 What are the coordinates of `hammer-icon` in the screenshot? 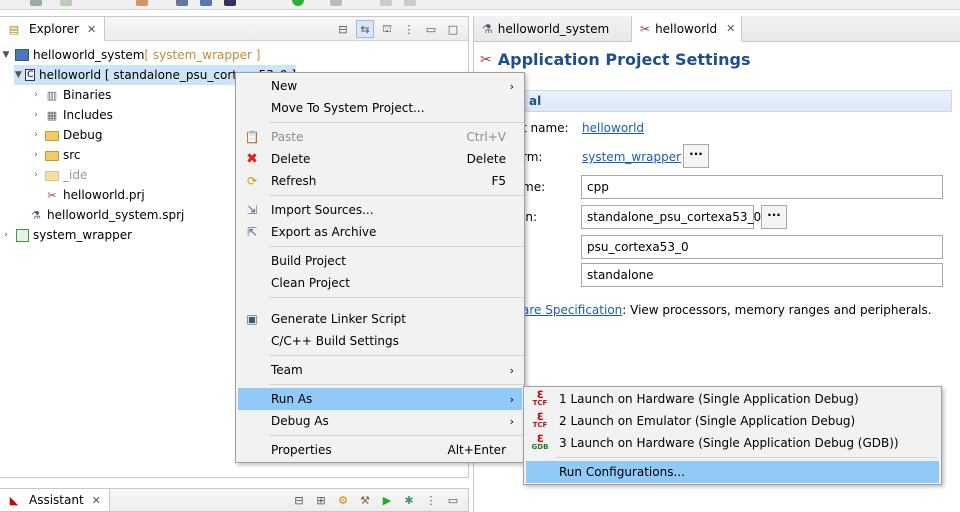 It's located at (142, 3).